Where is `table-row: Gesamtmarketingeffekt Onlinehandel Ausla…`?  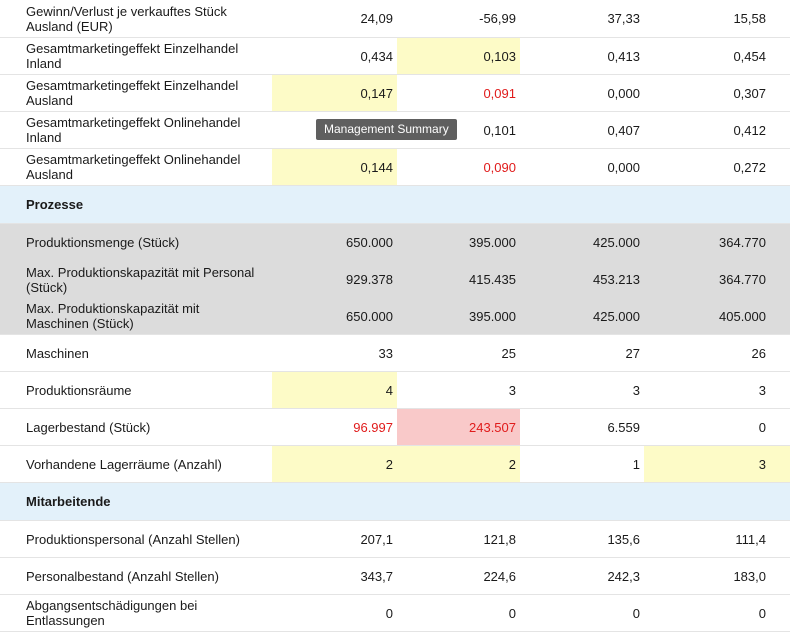
table-row: Gesamtmarketingeffekt Onlinehandel Ausla… is located at coordinates (395, 167).